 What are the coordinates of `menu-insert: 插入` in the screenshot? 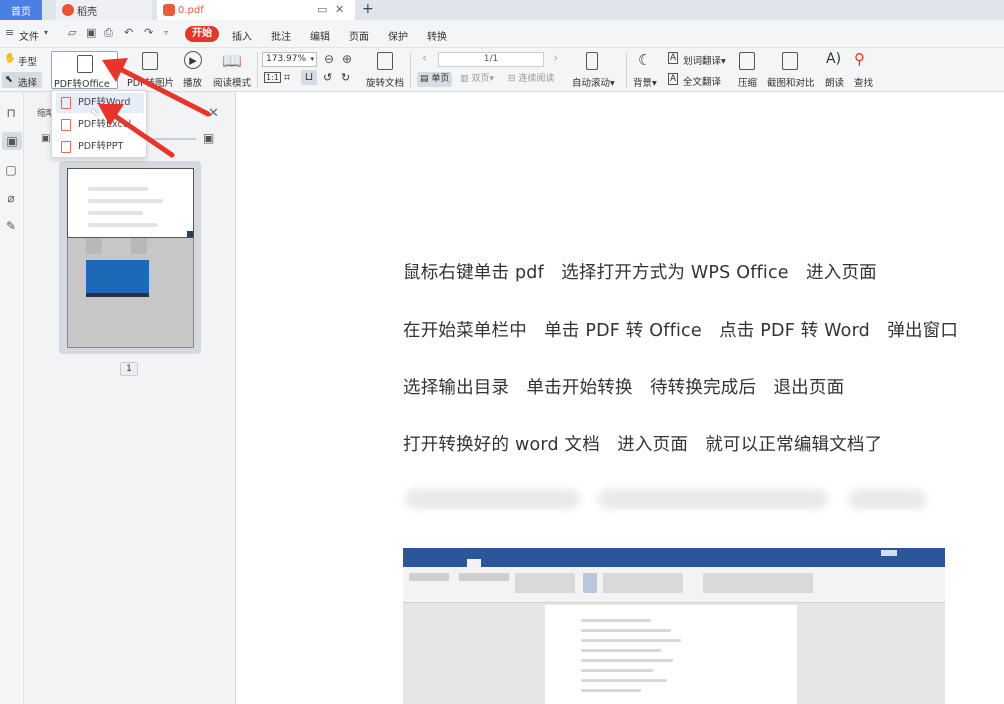 It's located at (242, 35).